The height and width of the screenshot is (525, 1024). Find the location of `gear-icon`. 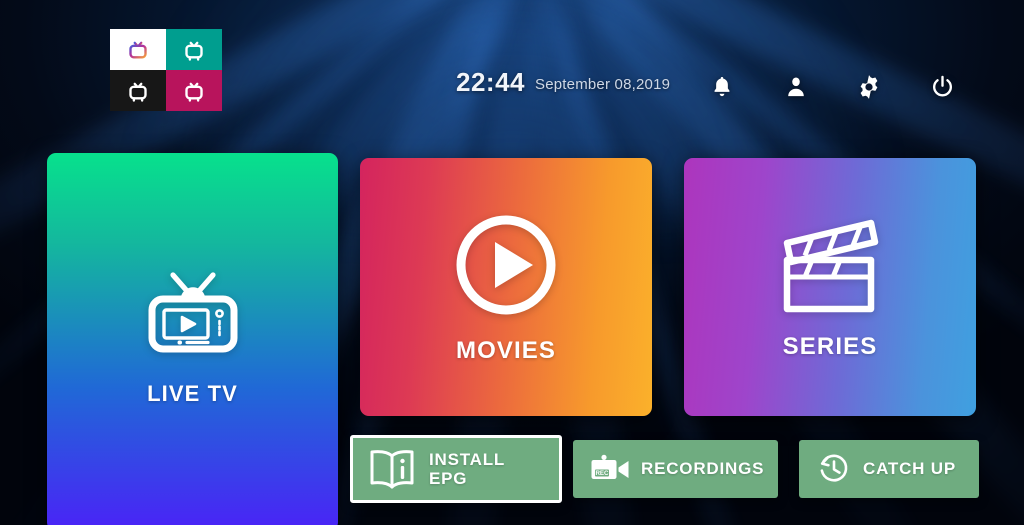

gear-icon is located at coordinates (869, 87).